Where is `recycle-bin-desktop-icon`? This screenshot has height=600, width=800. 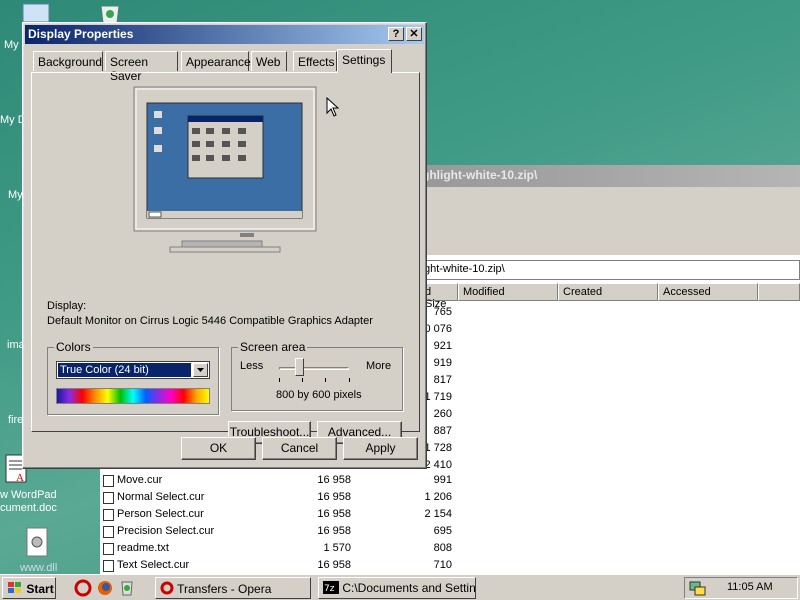
recycle-bin-desktop-icon is located at coordinates (110, 13).